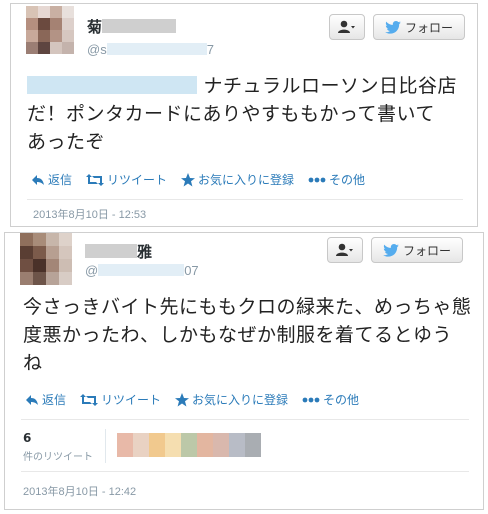 Image resolution: width=488 pixels, height=514 pixels. I want to click on retweeter-avatars, so click(189, 445).